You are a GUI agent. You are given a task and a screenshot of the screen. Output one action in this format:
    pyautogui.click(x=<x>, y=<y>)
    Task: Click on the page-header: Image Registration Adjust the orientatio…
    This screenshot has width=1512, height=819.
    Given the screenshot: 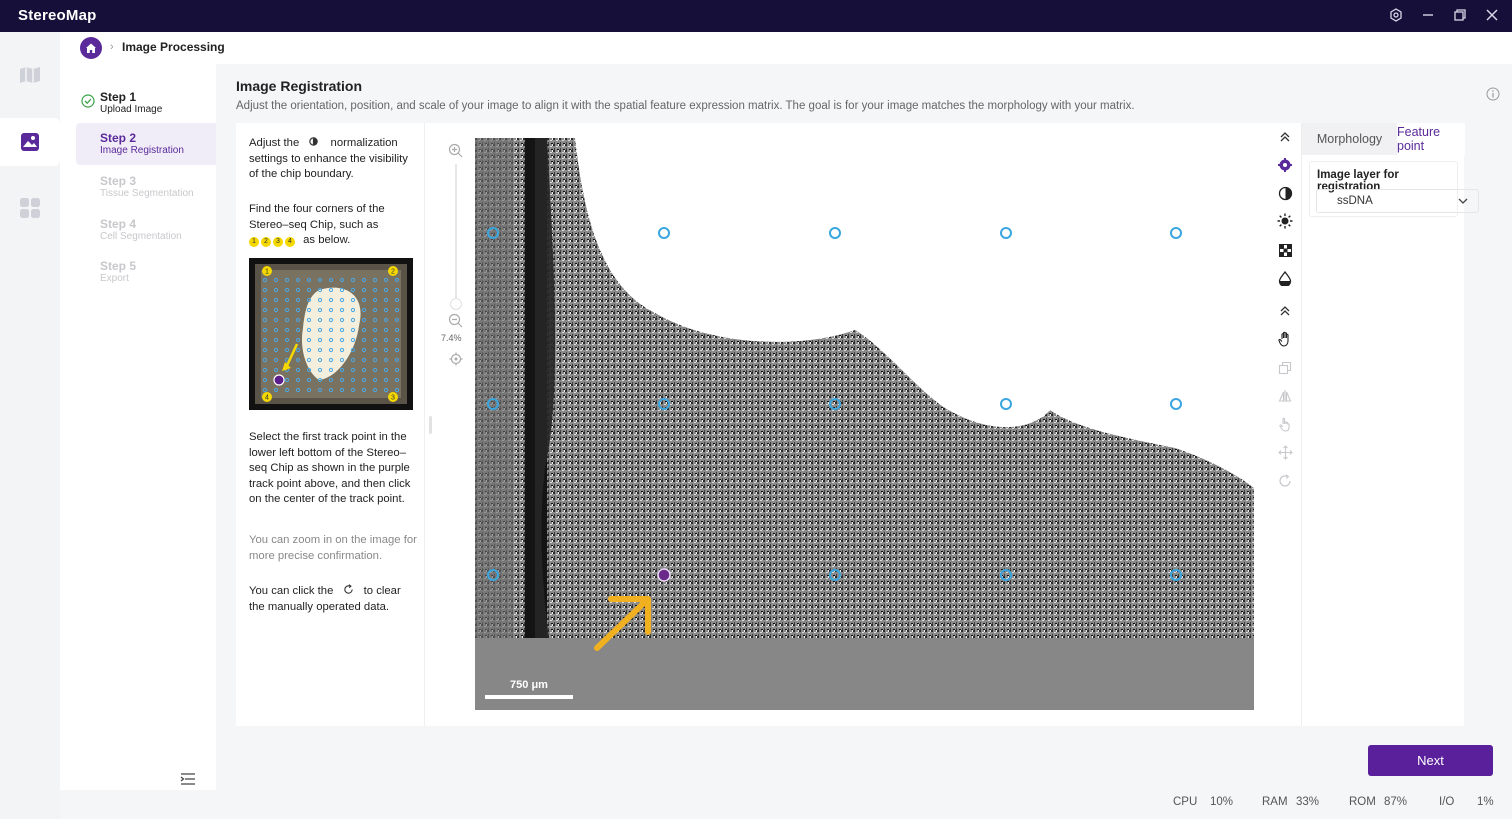 What is the action you would take?
    pyautogui.click(x=864, y=93)
    